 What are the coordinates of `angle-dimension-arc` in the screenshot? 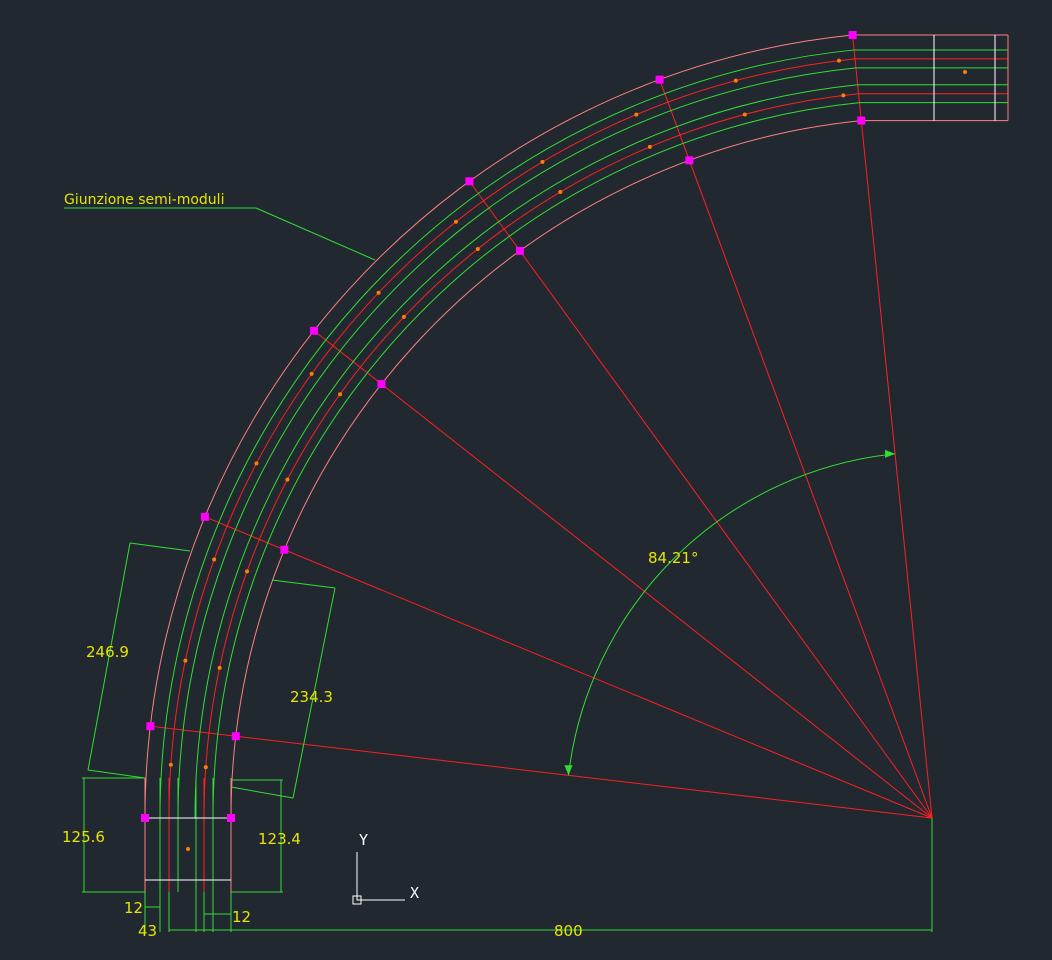 It's located at (732, 614).